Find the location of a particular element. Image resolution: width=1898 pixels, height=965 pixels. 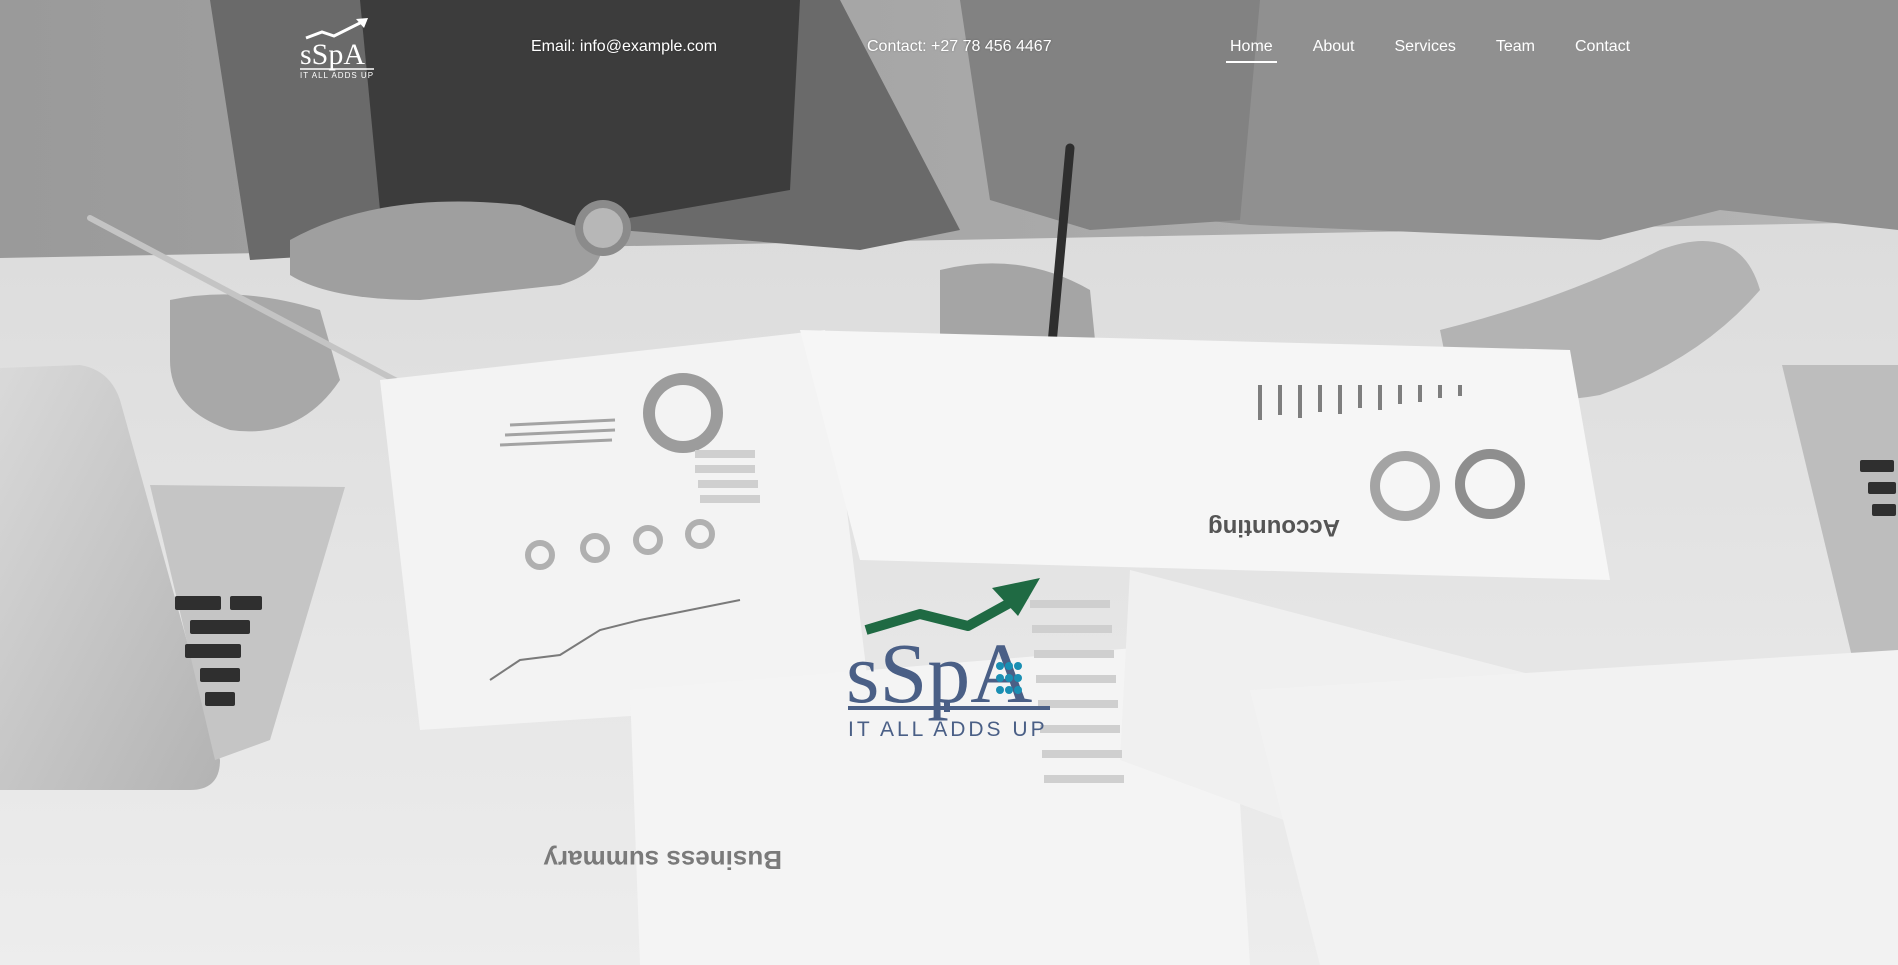

svg-text: sSpA is located at coordinates (332, 54).